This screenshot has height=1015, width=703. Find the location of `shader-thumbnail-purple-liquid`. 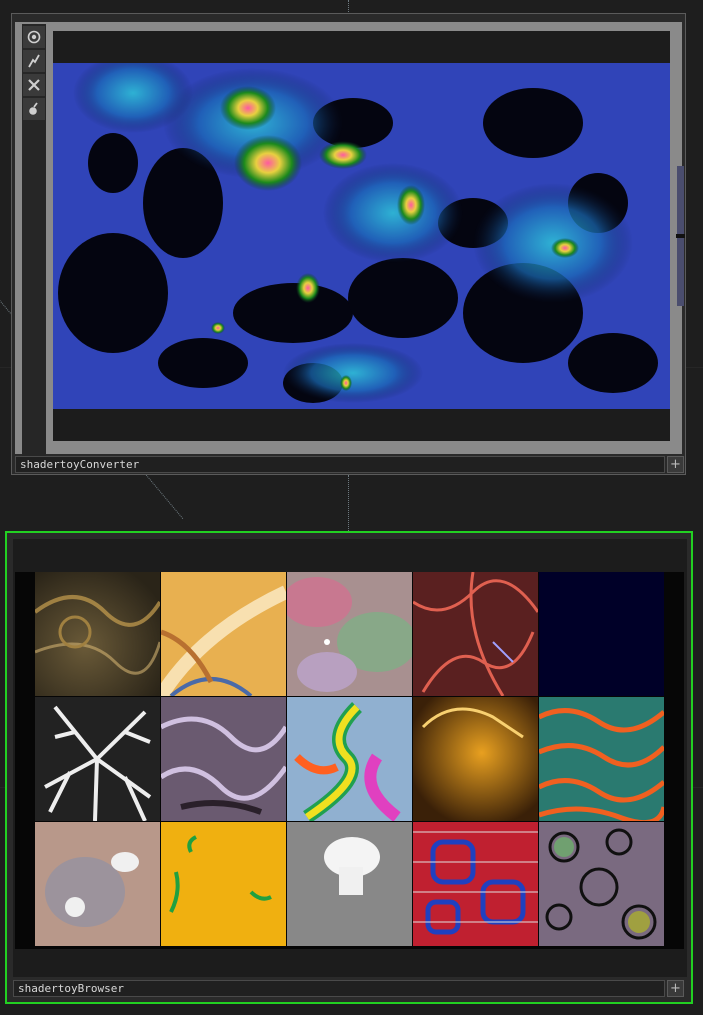

shader-thumbnail-purple-liquid is located at coordinates (223, 759).